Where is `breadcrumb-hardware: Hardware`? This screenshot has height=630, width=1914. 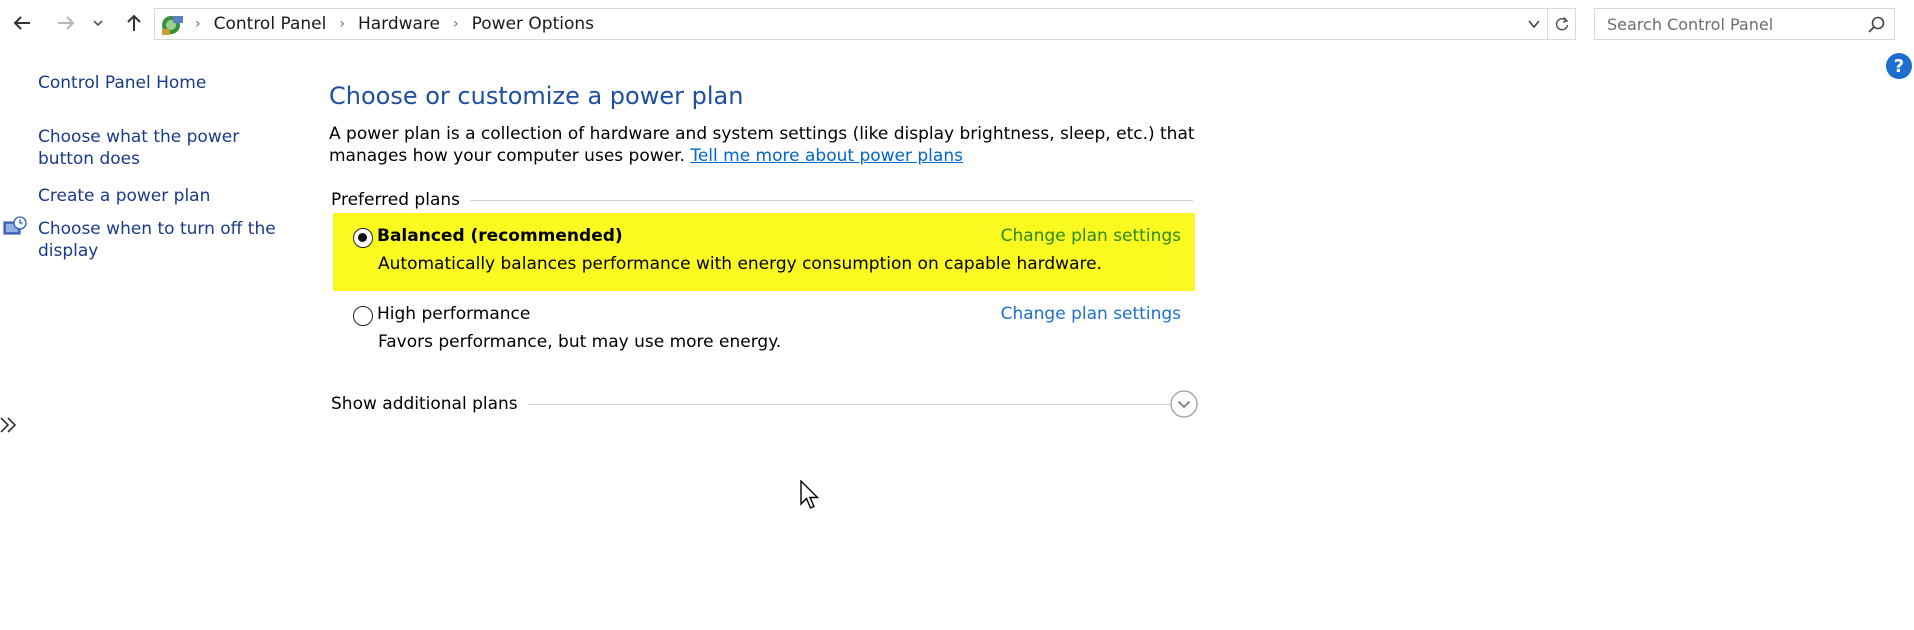 breadcrumb-hardware: Hardware is located at coordinates (399, 24).